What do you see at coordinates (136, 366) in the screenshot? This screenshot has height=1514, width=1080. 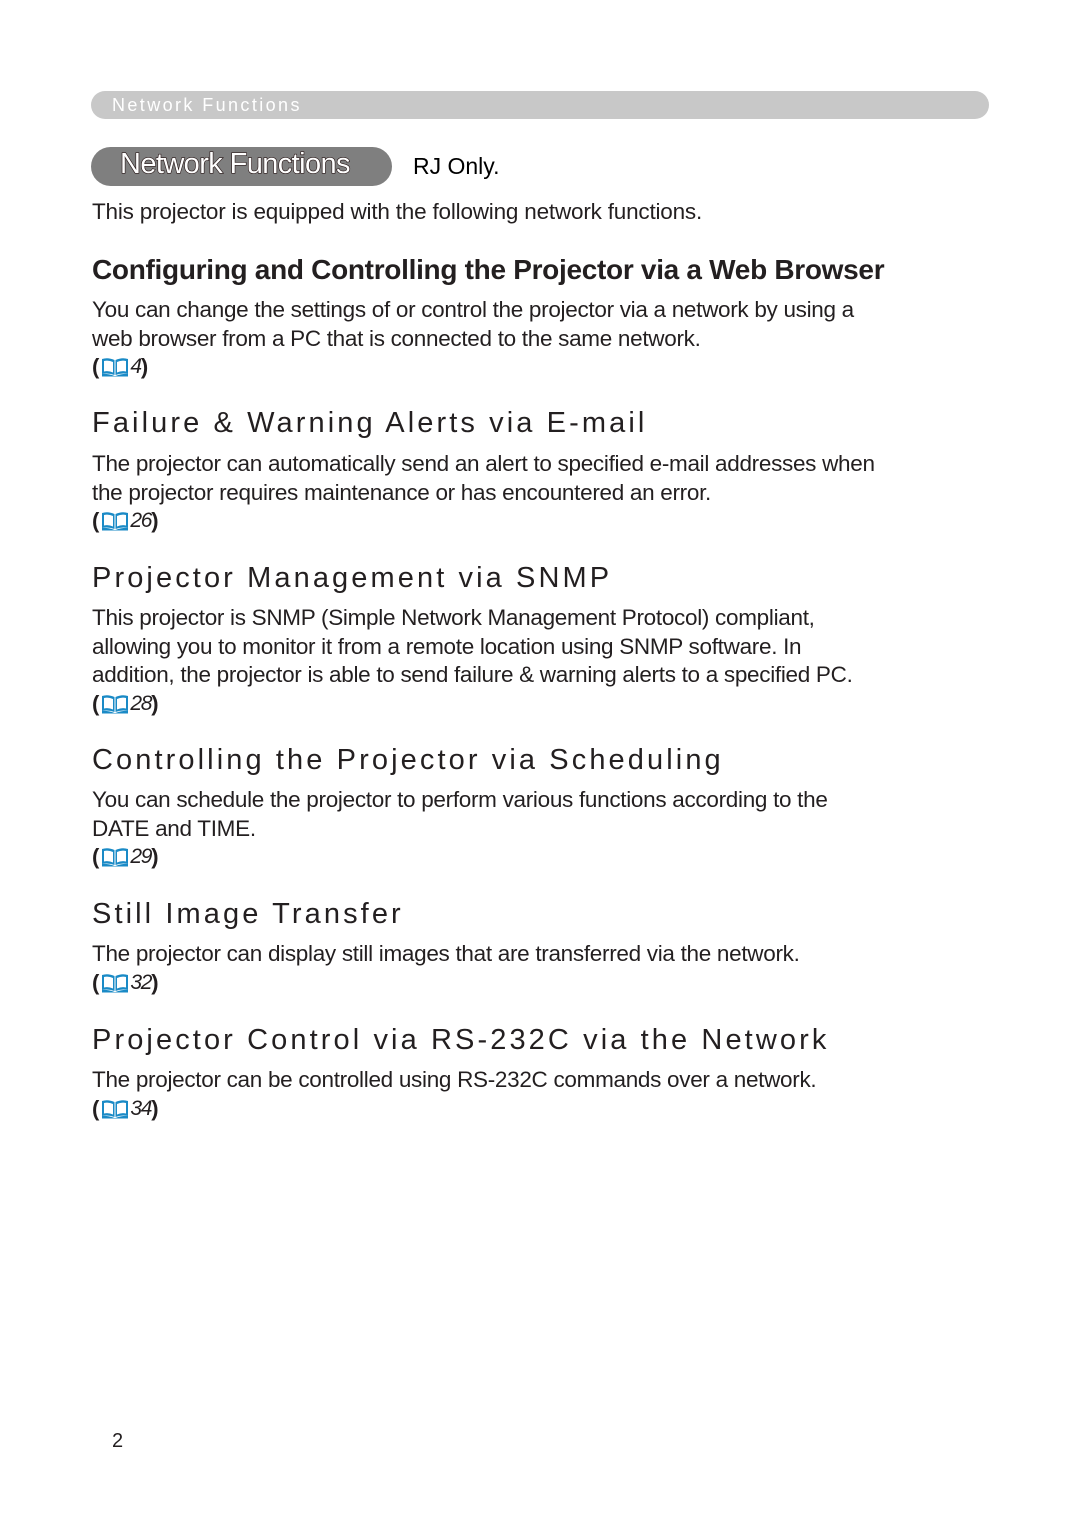 I see `ref-page-number: 4` at bounding box center [136, 366].